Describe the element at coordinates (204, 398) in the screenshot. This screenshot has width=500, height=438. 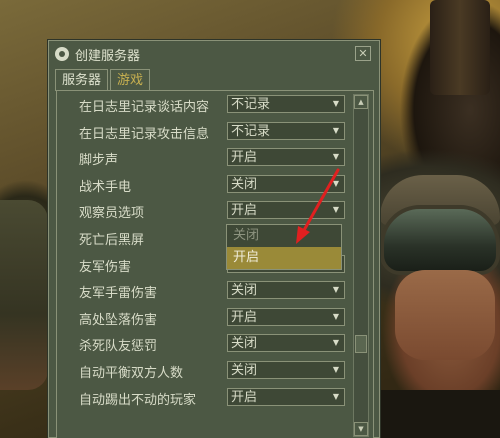
I see `setting-row: 自动踢出不动的玩家 开启 ▼` at that location.